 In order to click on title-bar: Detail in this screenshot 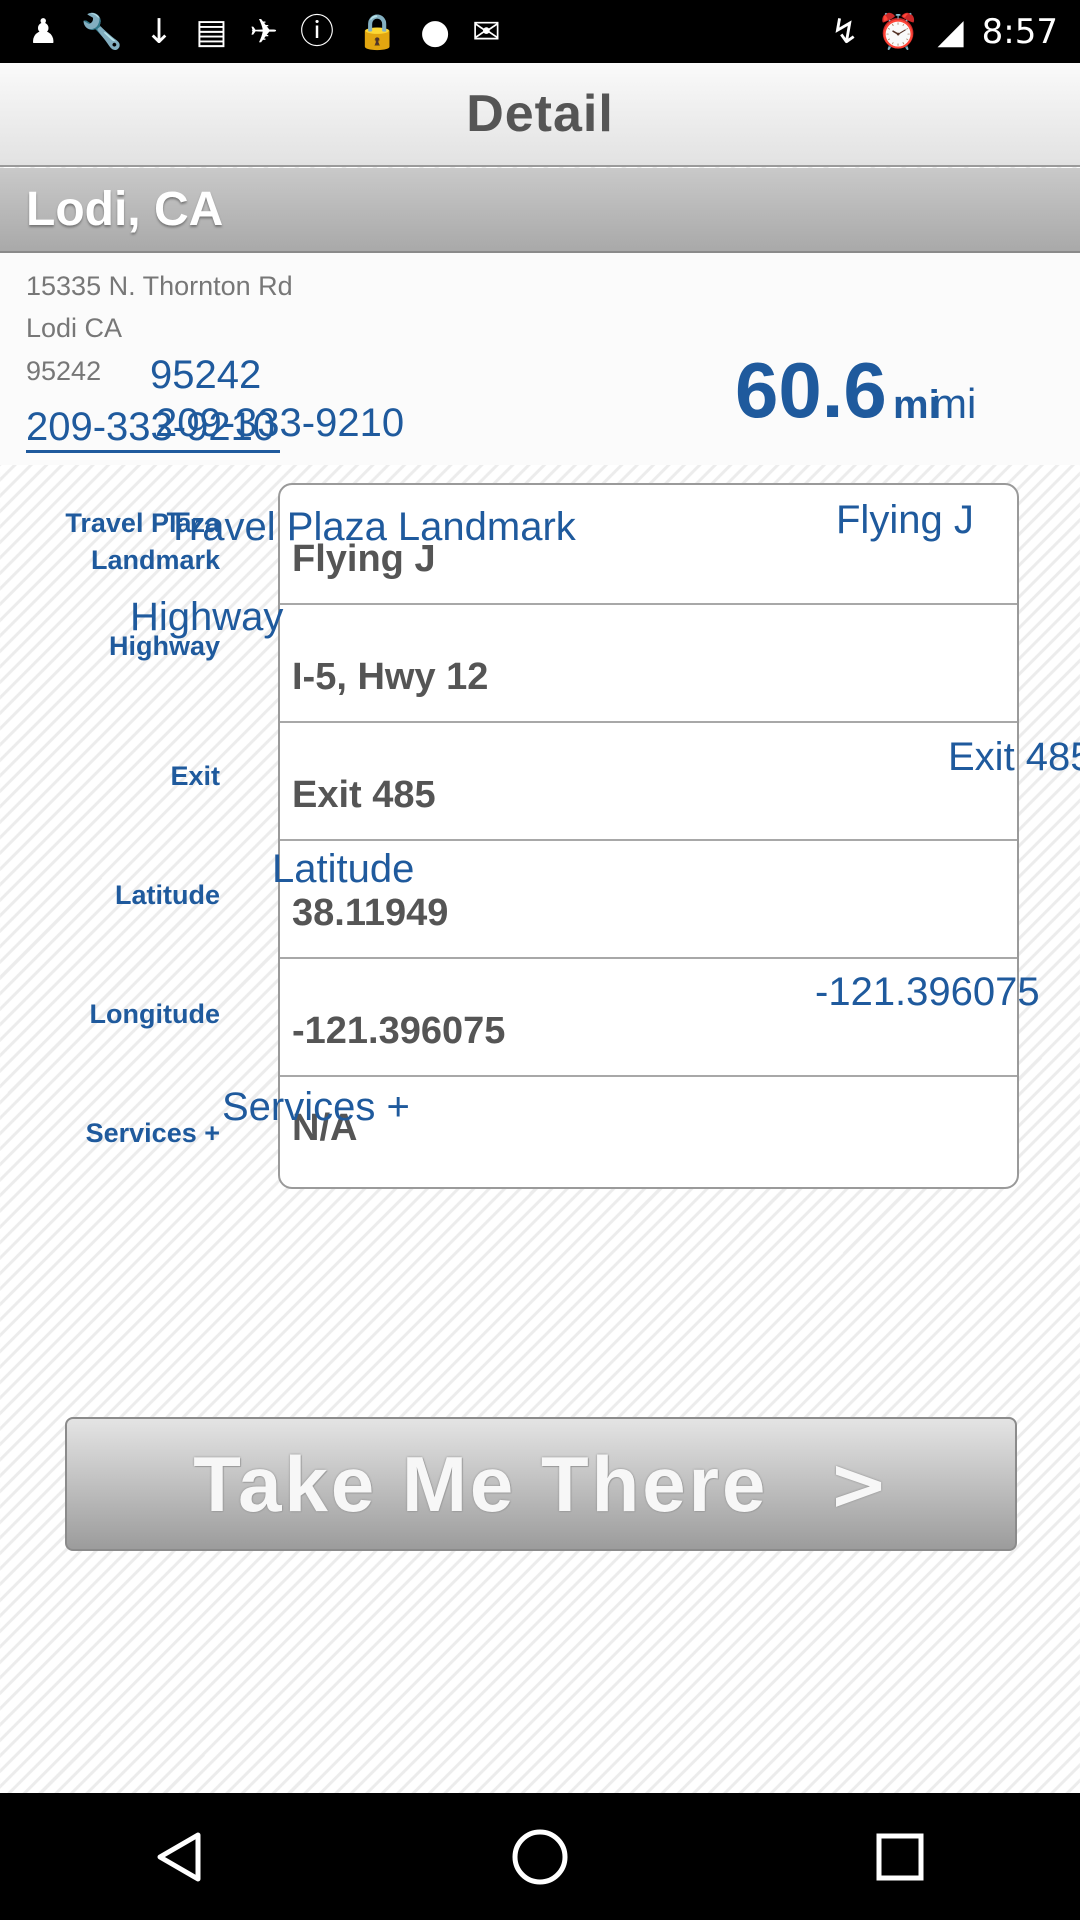, I will do `click(540, 115)`.